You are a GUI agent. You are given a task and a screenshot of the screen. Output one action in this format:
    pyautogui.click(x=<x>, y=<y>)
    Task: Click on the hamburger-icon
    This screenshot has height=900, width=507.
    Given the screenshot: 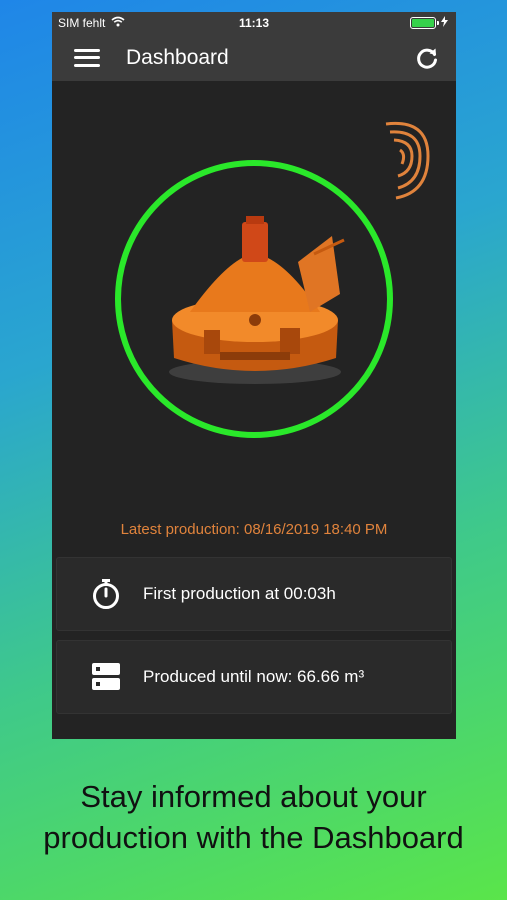 What is the action you would take?
    pyautogui.click(x=87, y=57)
    